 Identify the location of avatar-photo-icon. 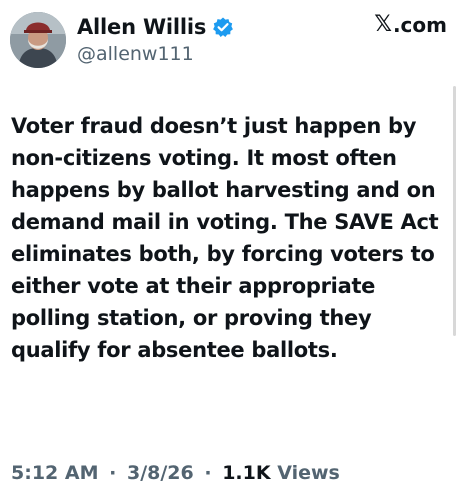
(38, 40).